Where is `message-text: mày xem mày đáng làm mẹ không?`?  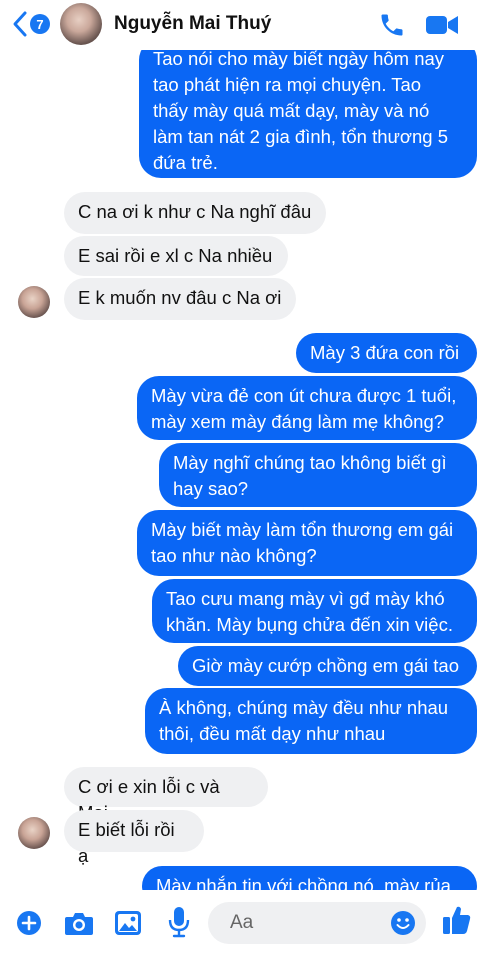 message-text: mày xem mày đáng làm mẹ không? is located at coordinates (298, 421).